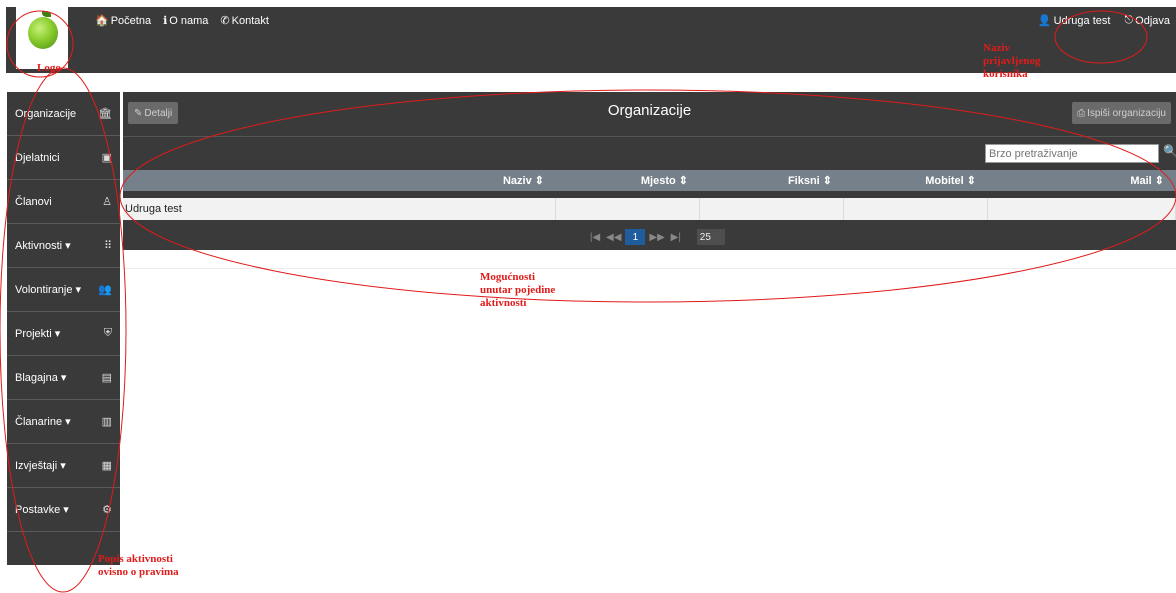  Describe the element at coordinates (165, 21) in the screenshot. I see `info-icon: ℹ` at that location.